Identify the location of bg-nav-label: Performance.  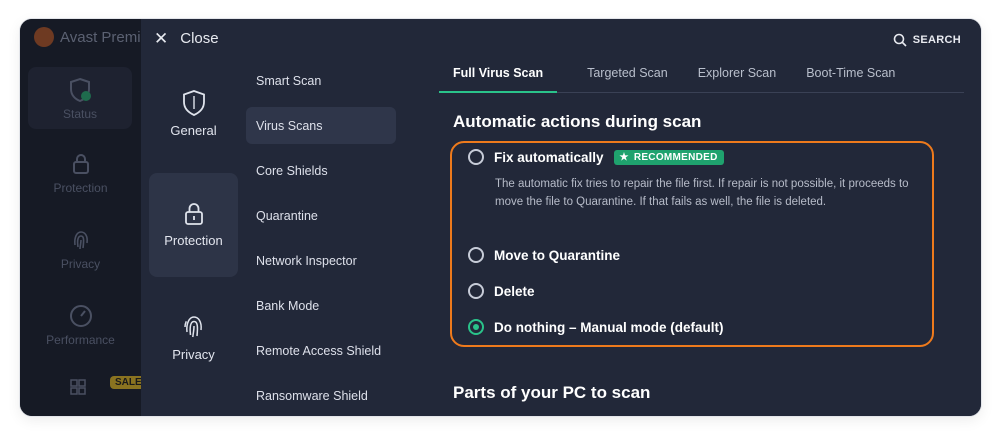
(80, 340).